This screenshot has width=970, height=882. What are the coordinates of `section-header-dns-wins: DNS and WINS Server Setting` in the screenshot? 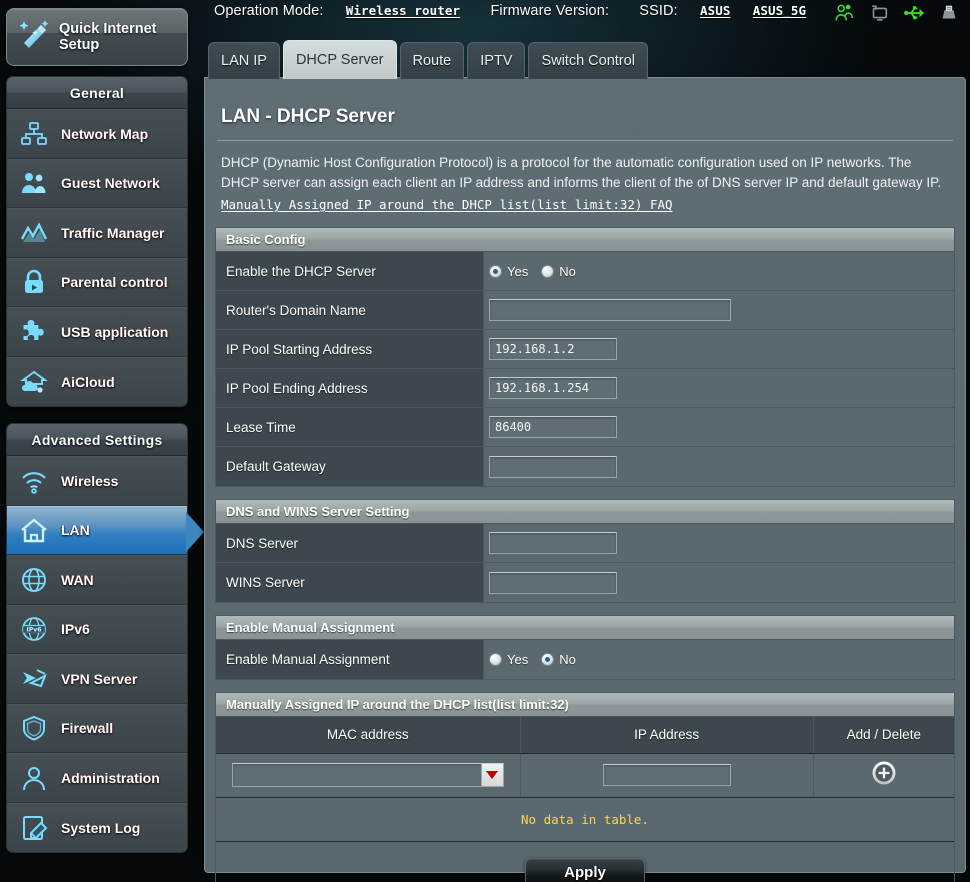 It's located at (585, 512).